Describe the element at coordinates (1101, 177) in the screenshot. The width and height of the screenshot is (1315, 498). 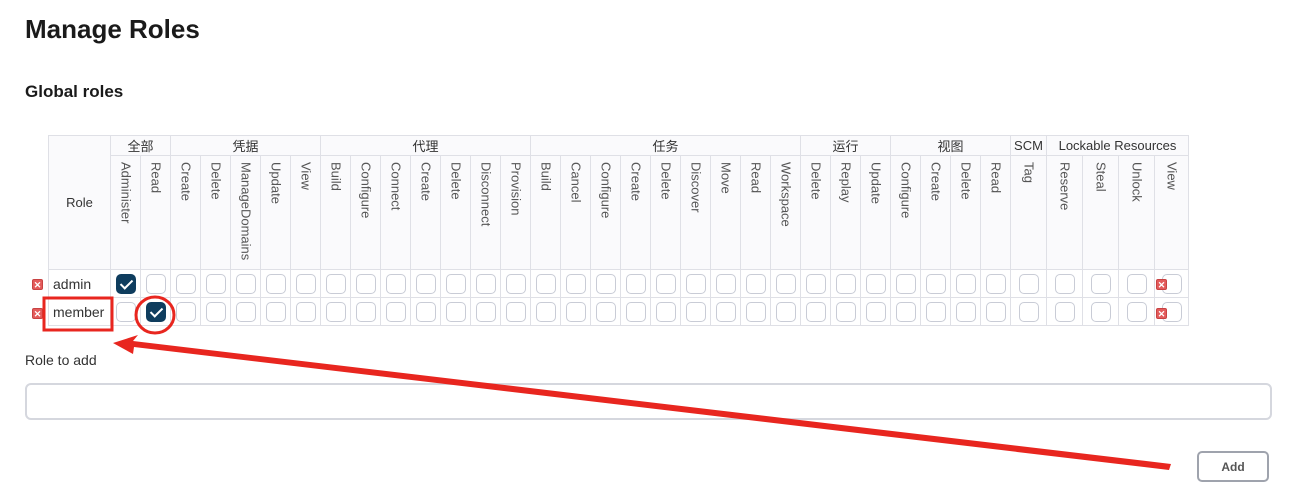
I see `permission-label: Steal` at that location.